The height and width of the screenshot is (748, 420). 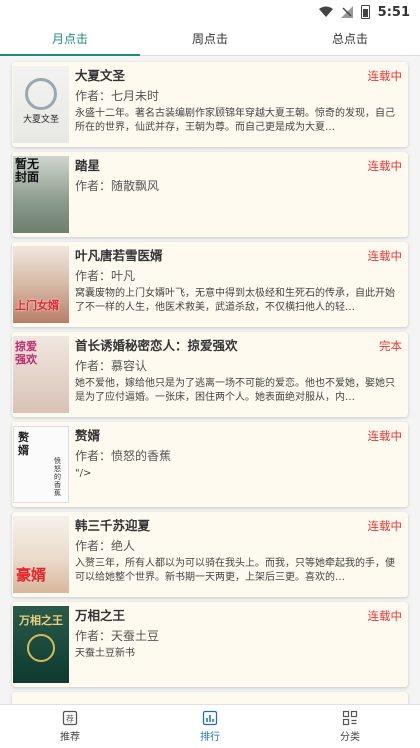 What do you see at coordinates (41, 194) in the screenshot?
I see `book-cover: 暂无封面` at bounding box center [41, 194].